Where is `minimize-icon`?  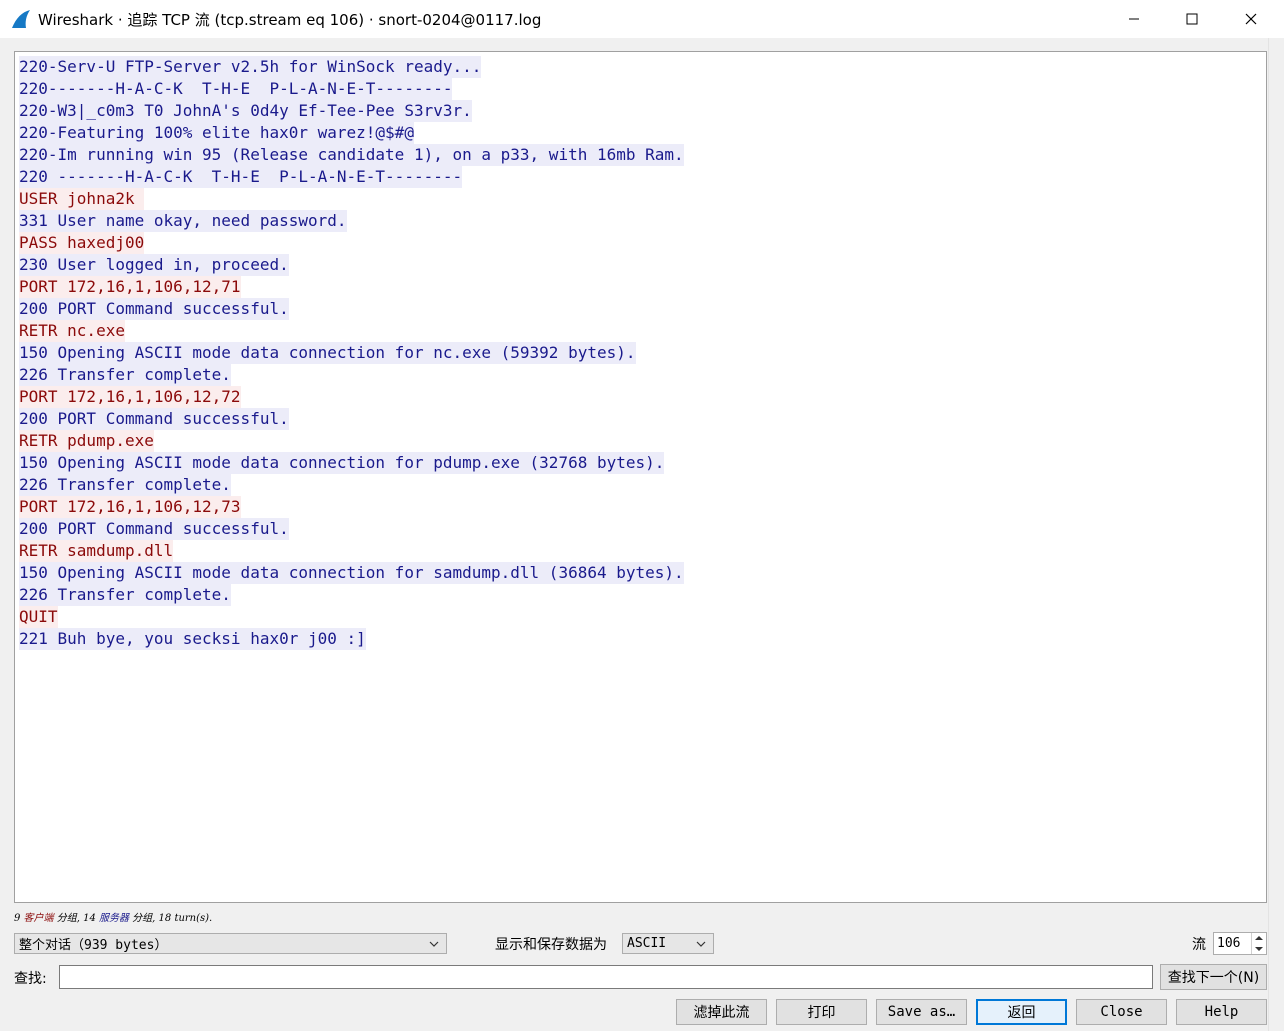 minimize-icon is located at coordinates (1134, 19).